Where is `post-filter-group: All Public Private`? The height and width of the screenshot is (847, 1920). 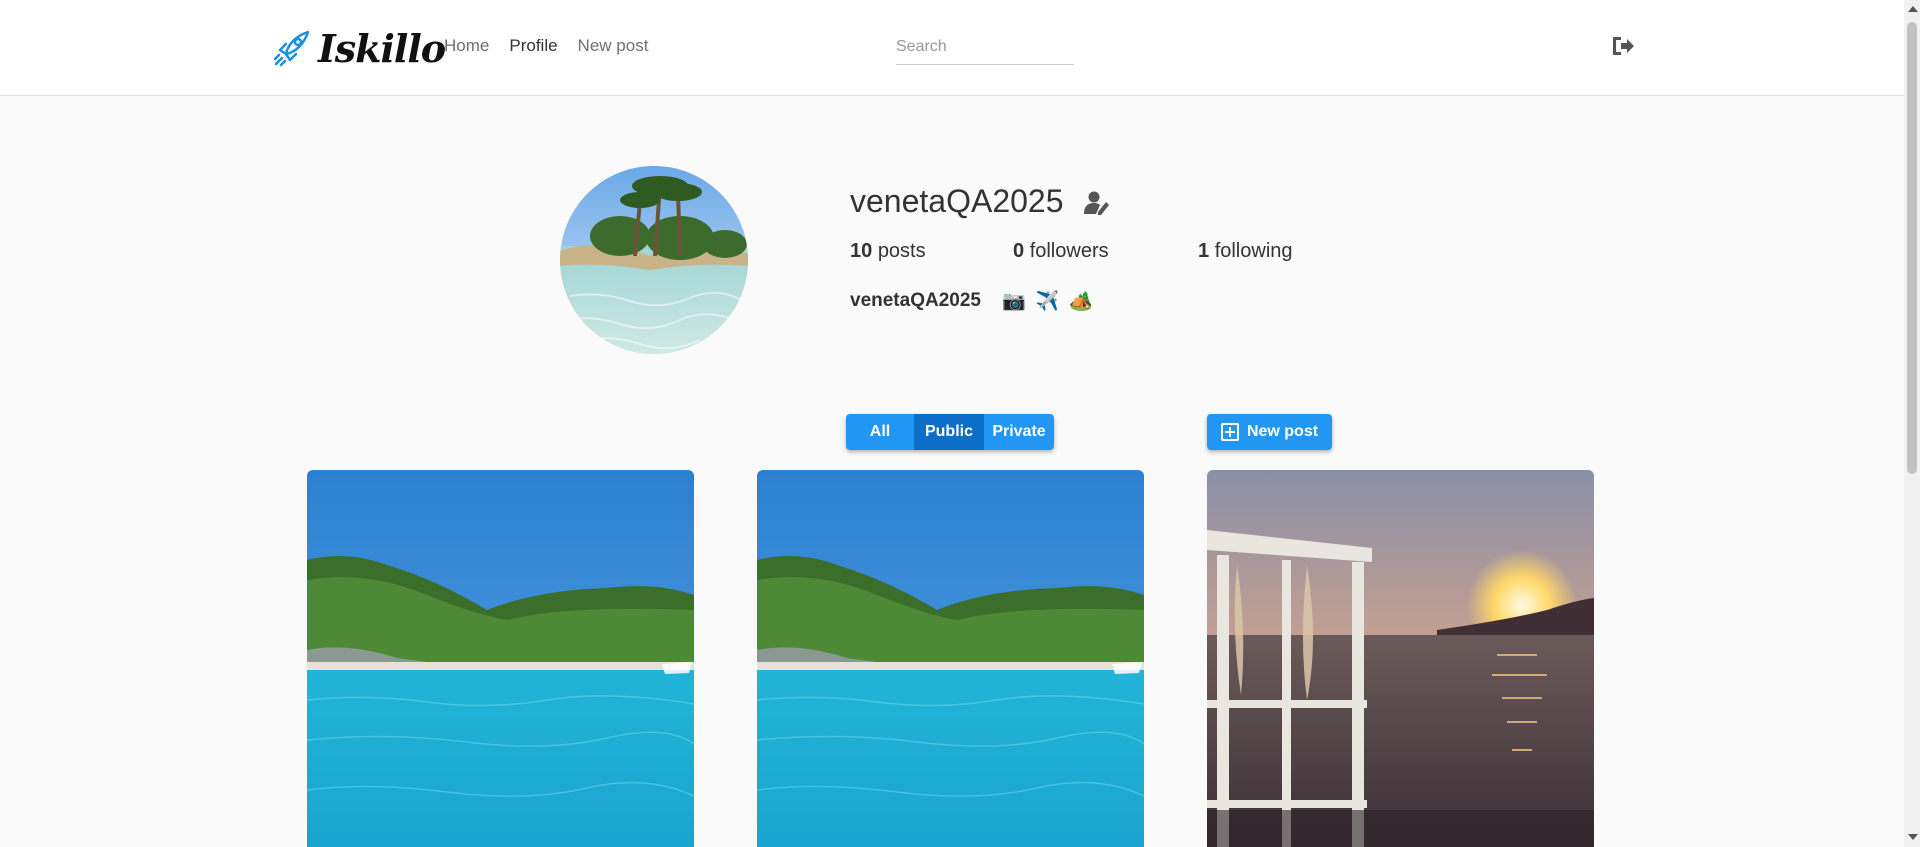
post-filter-group: All Public Private is located at coordinates (950, 432).